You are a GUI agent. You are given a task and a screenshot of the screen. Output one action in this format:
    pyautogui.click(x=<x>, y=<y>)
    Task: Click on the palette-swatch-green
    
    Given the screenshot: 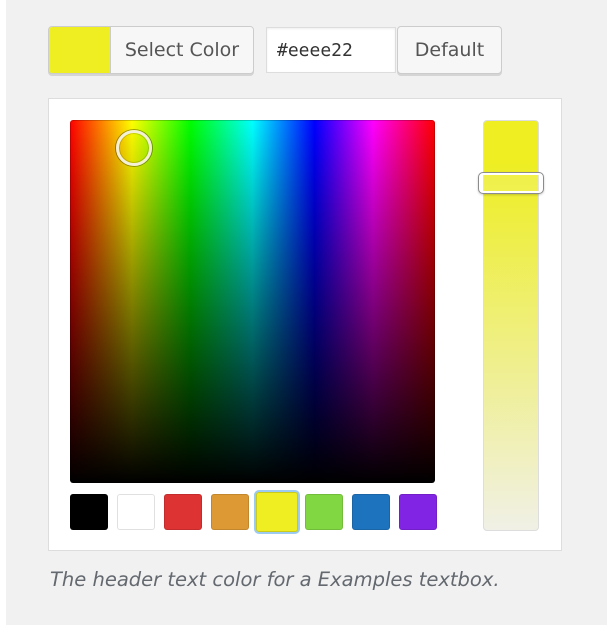 What is the action you would take?
    pyautogui.click(x=324, y=512)
    